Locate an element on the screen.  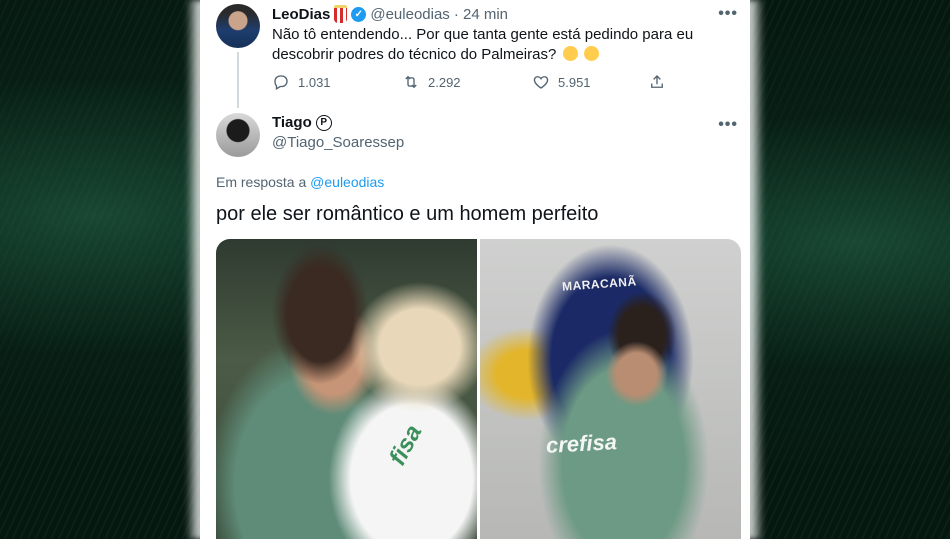
reply-button: 1.031 is located at coordinates (337, 82).